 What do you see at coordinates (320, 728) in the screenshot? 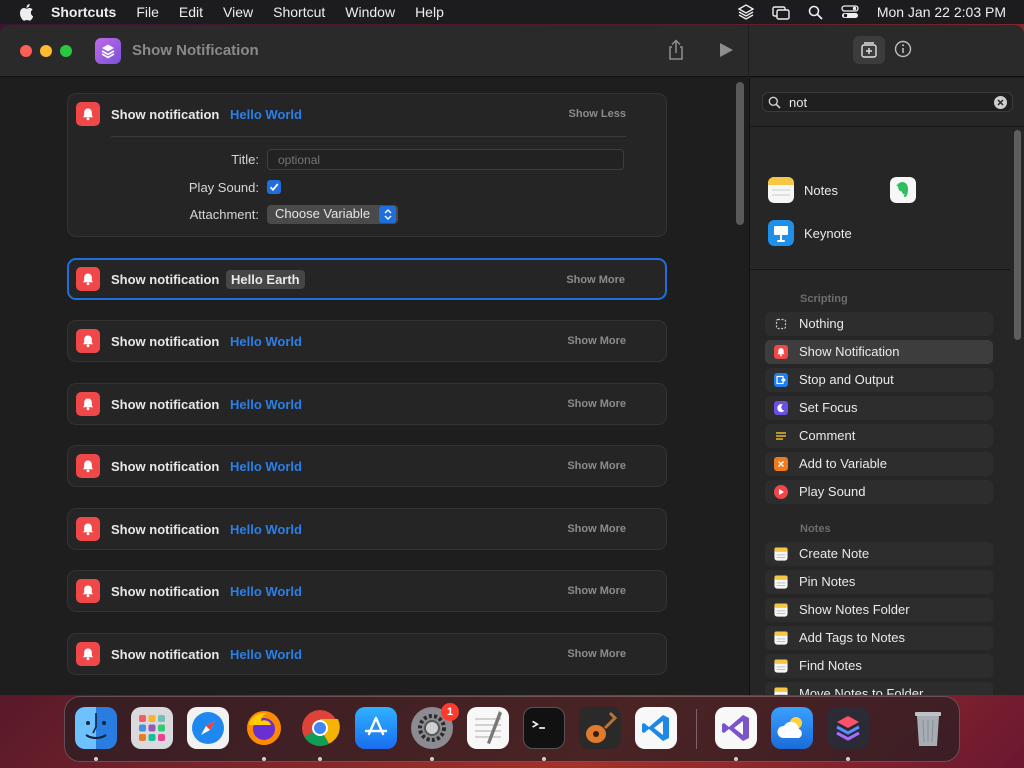
I see `chrome-icon` at bounding box center [320, 728].